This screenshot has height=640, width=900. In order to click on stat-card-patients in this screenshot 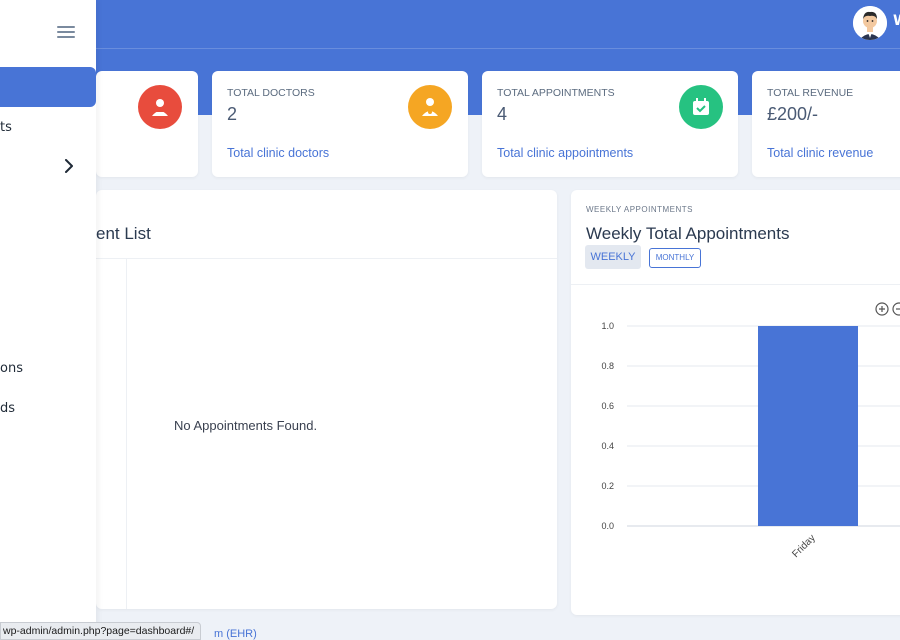, I will do `click(147, 124)`.